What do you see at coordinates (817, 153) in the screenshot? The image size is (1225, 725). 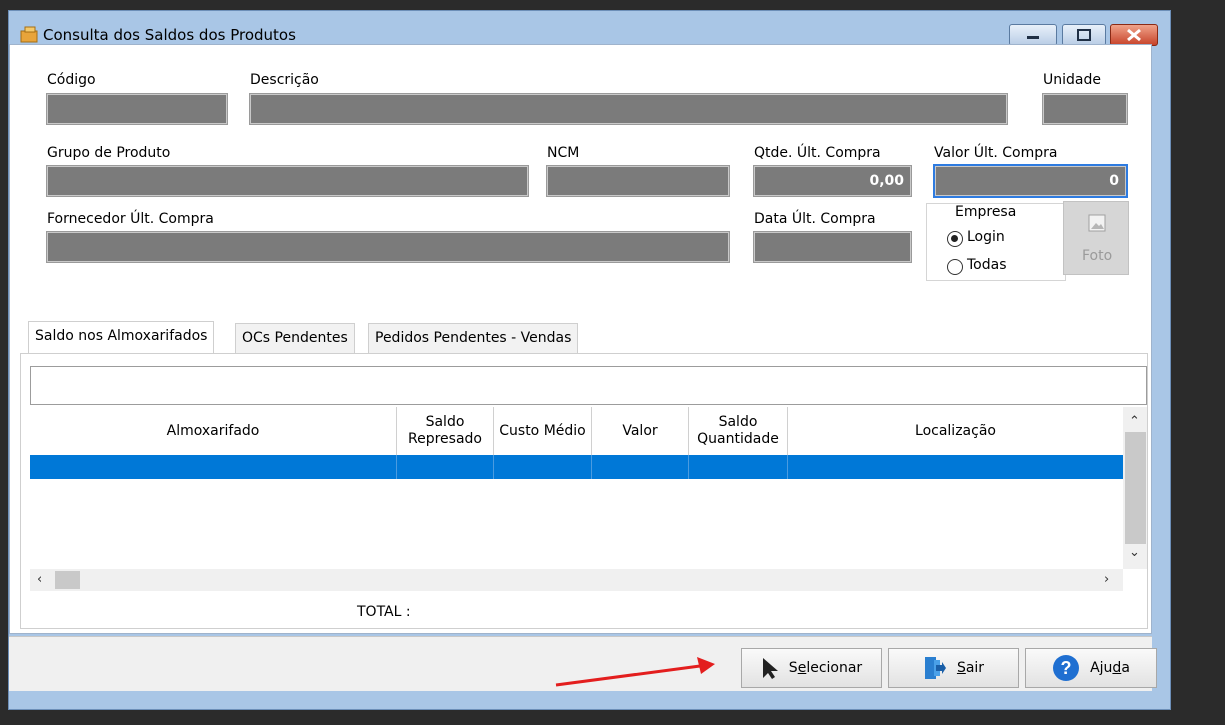 I see `qtde-ult-compra-label: Qtde. Últ. Compra` at bounding box center [817, 153].